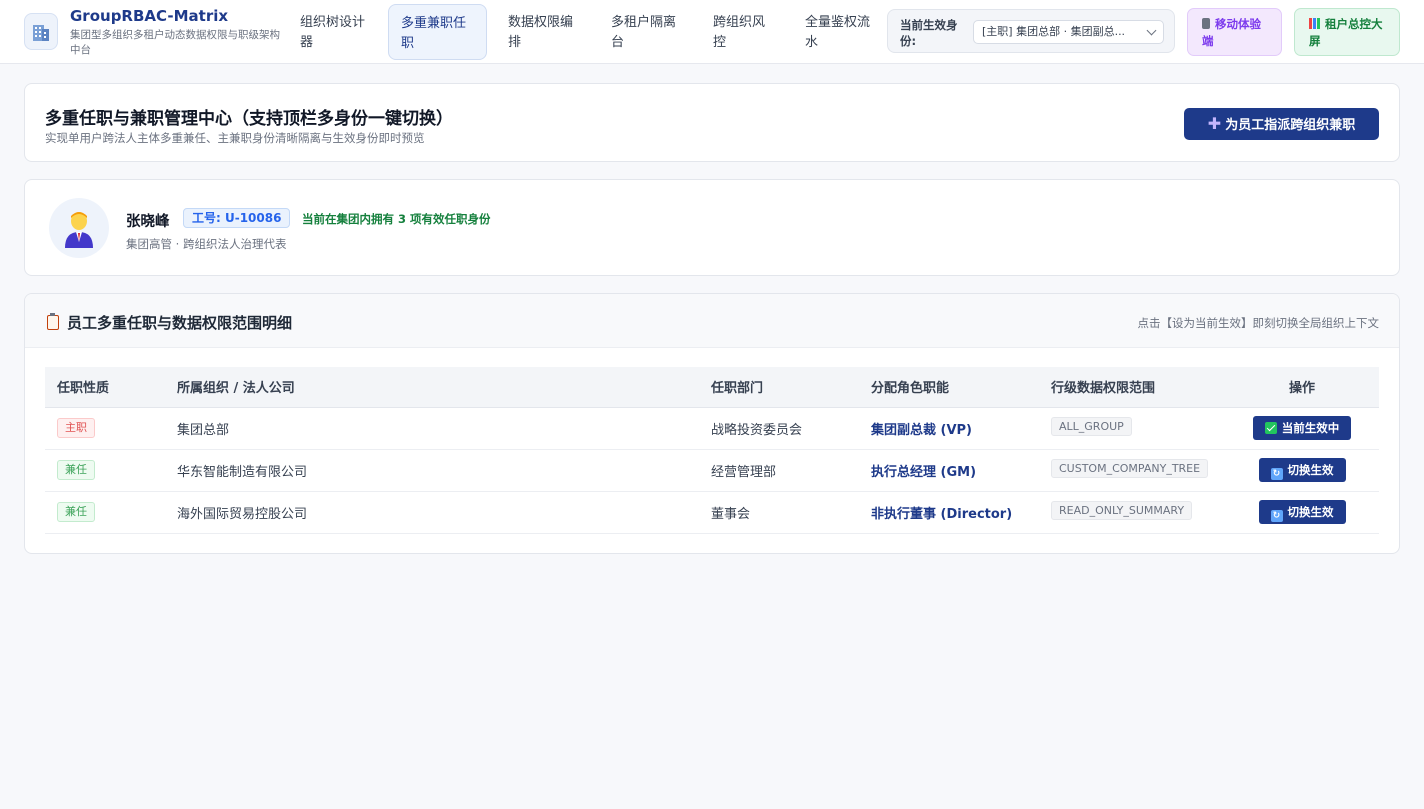  I want to click on tenant-dashboard-button: 租户总控大屏, so click(1347, 32).